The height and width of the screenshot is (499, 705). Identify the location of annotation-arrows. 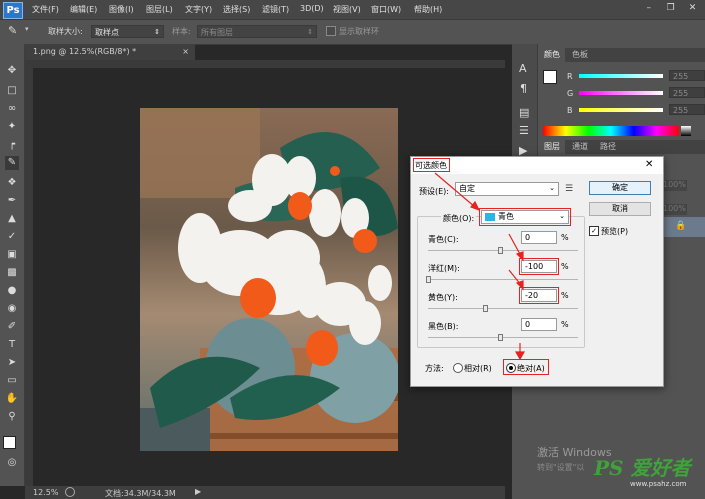
(480, 266).